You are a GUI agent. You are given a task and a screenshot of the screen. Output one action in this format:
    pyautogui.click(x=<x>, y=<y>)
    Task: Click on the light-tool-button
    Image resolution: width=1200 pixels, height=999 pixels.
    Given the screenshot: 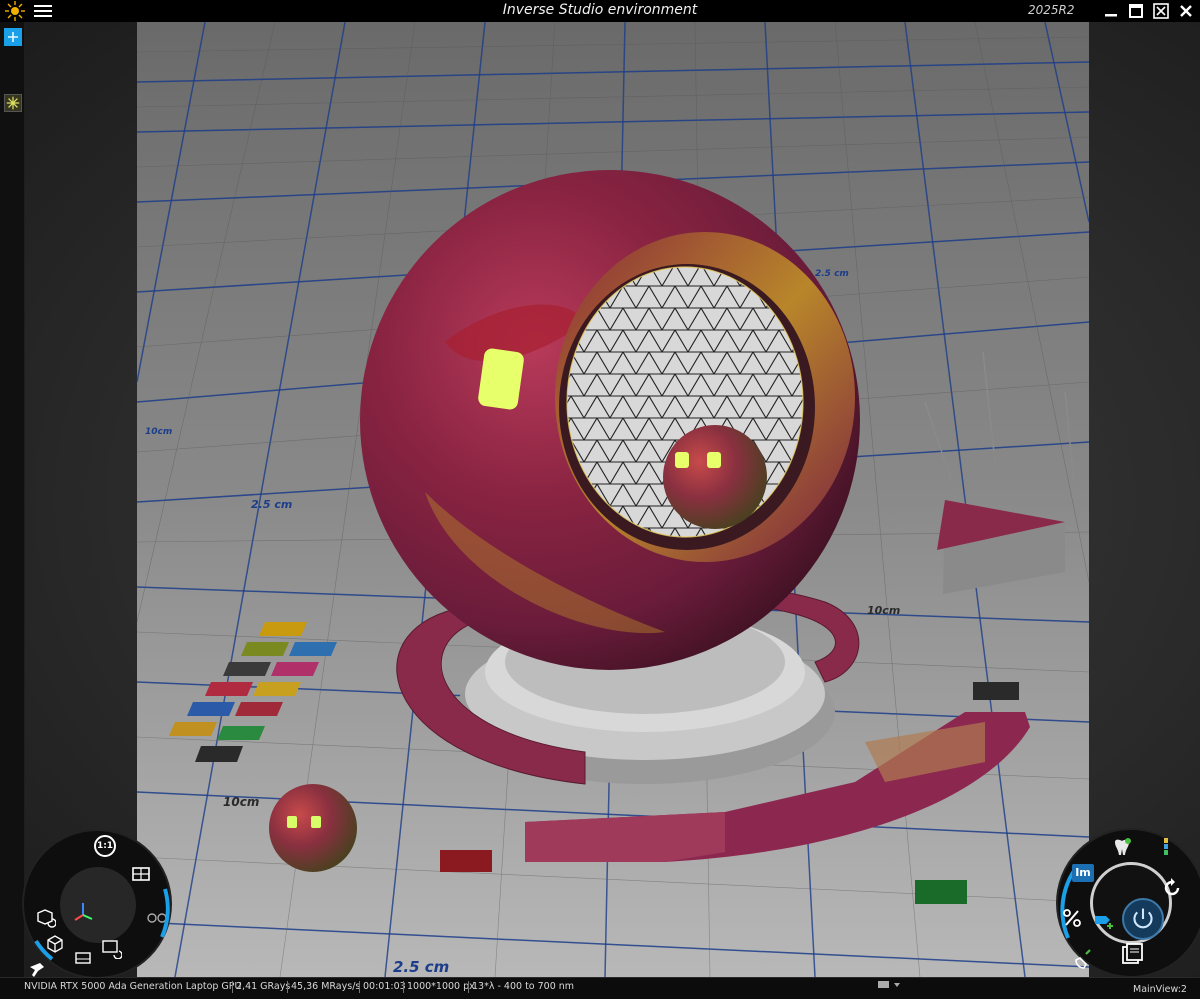 What is the action you would take?
    pyautogui.click(x=13, y=103)
    